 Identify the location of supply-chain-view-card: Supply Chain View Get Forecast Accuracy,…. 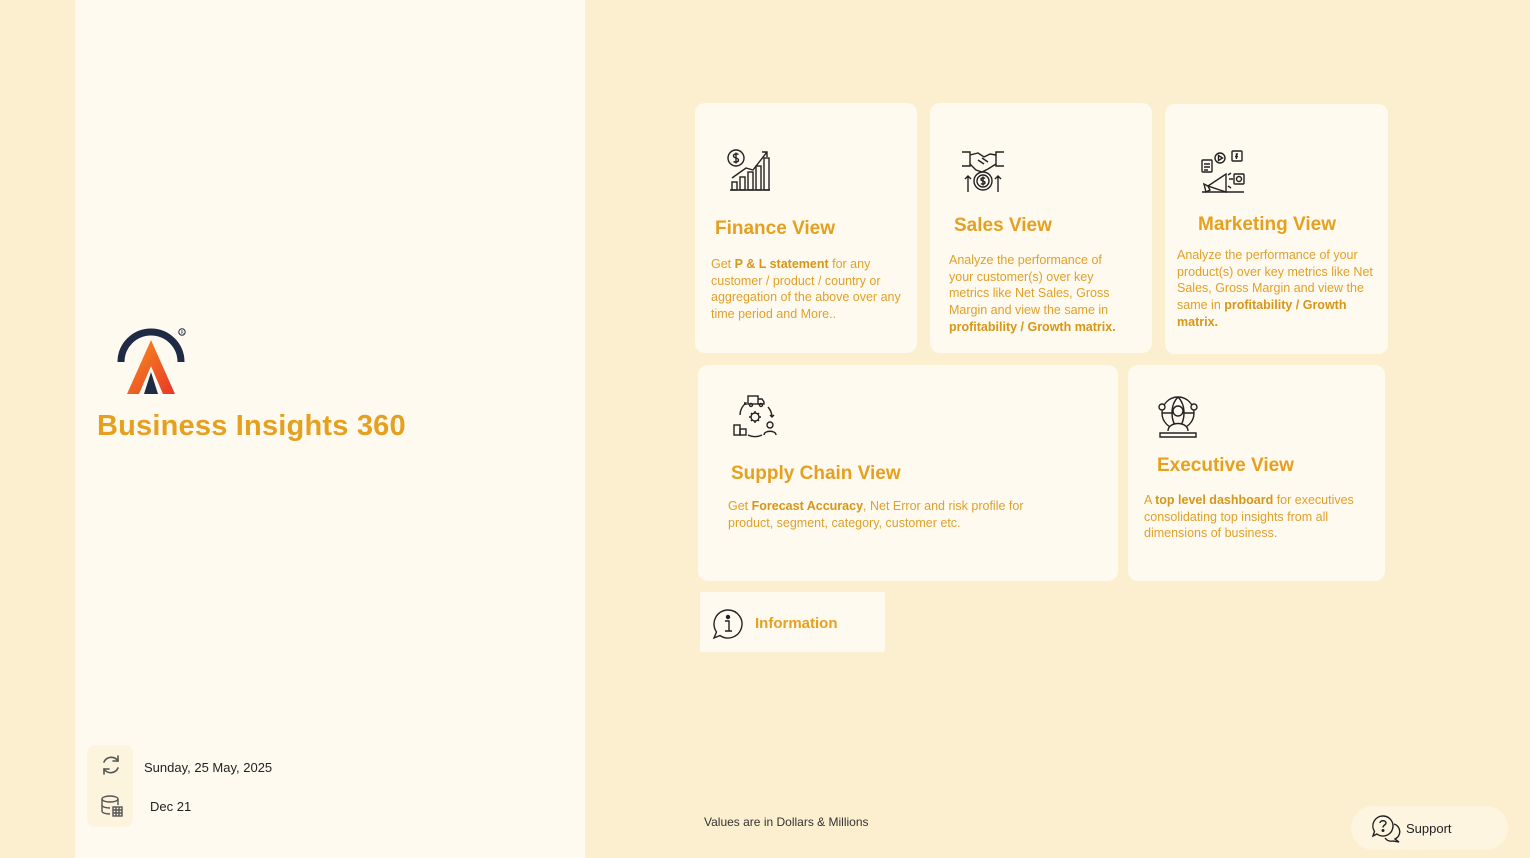
(908, 473).